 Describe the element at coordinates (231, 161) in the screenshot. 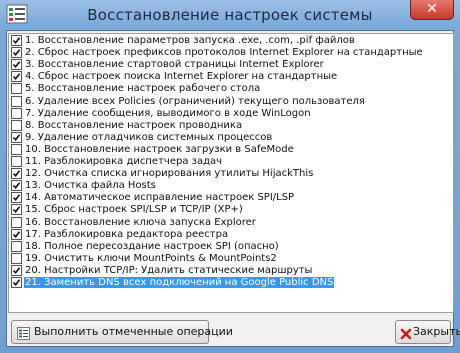

I see `checklist-item: 11. Разблокировка диспетчера задач` at that location.